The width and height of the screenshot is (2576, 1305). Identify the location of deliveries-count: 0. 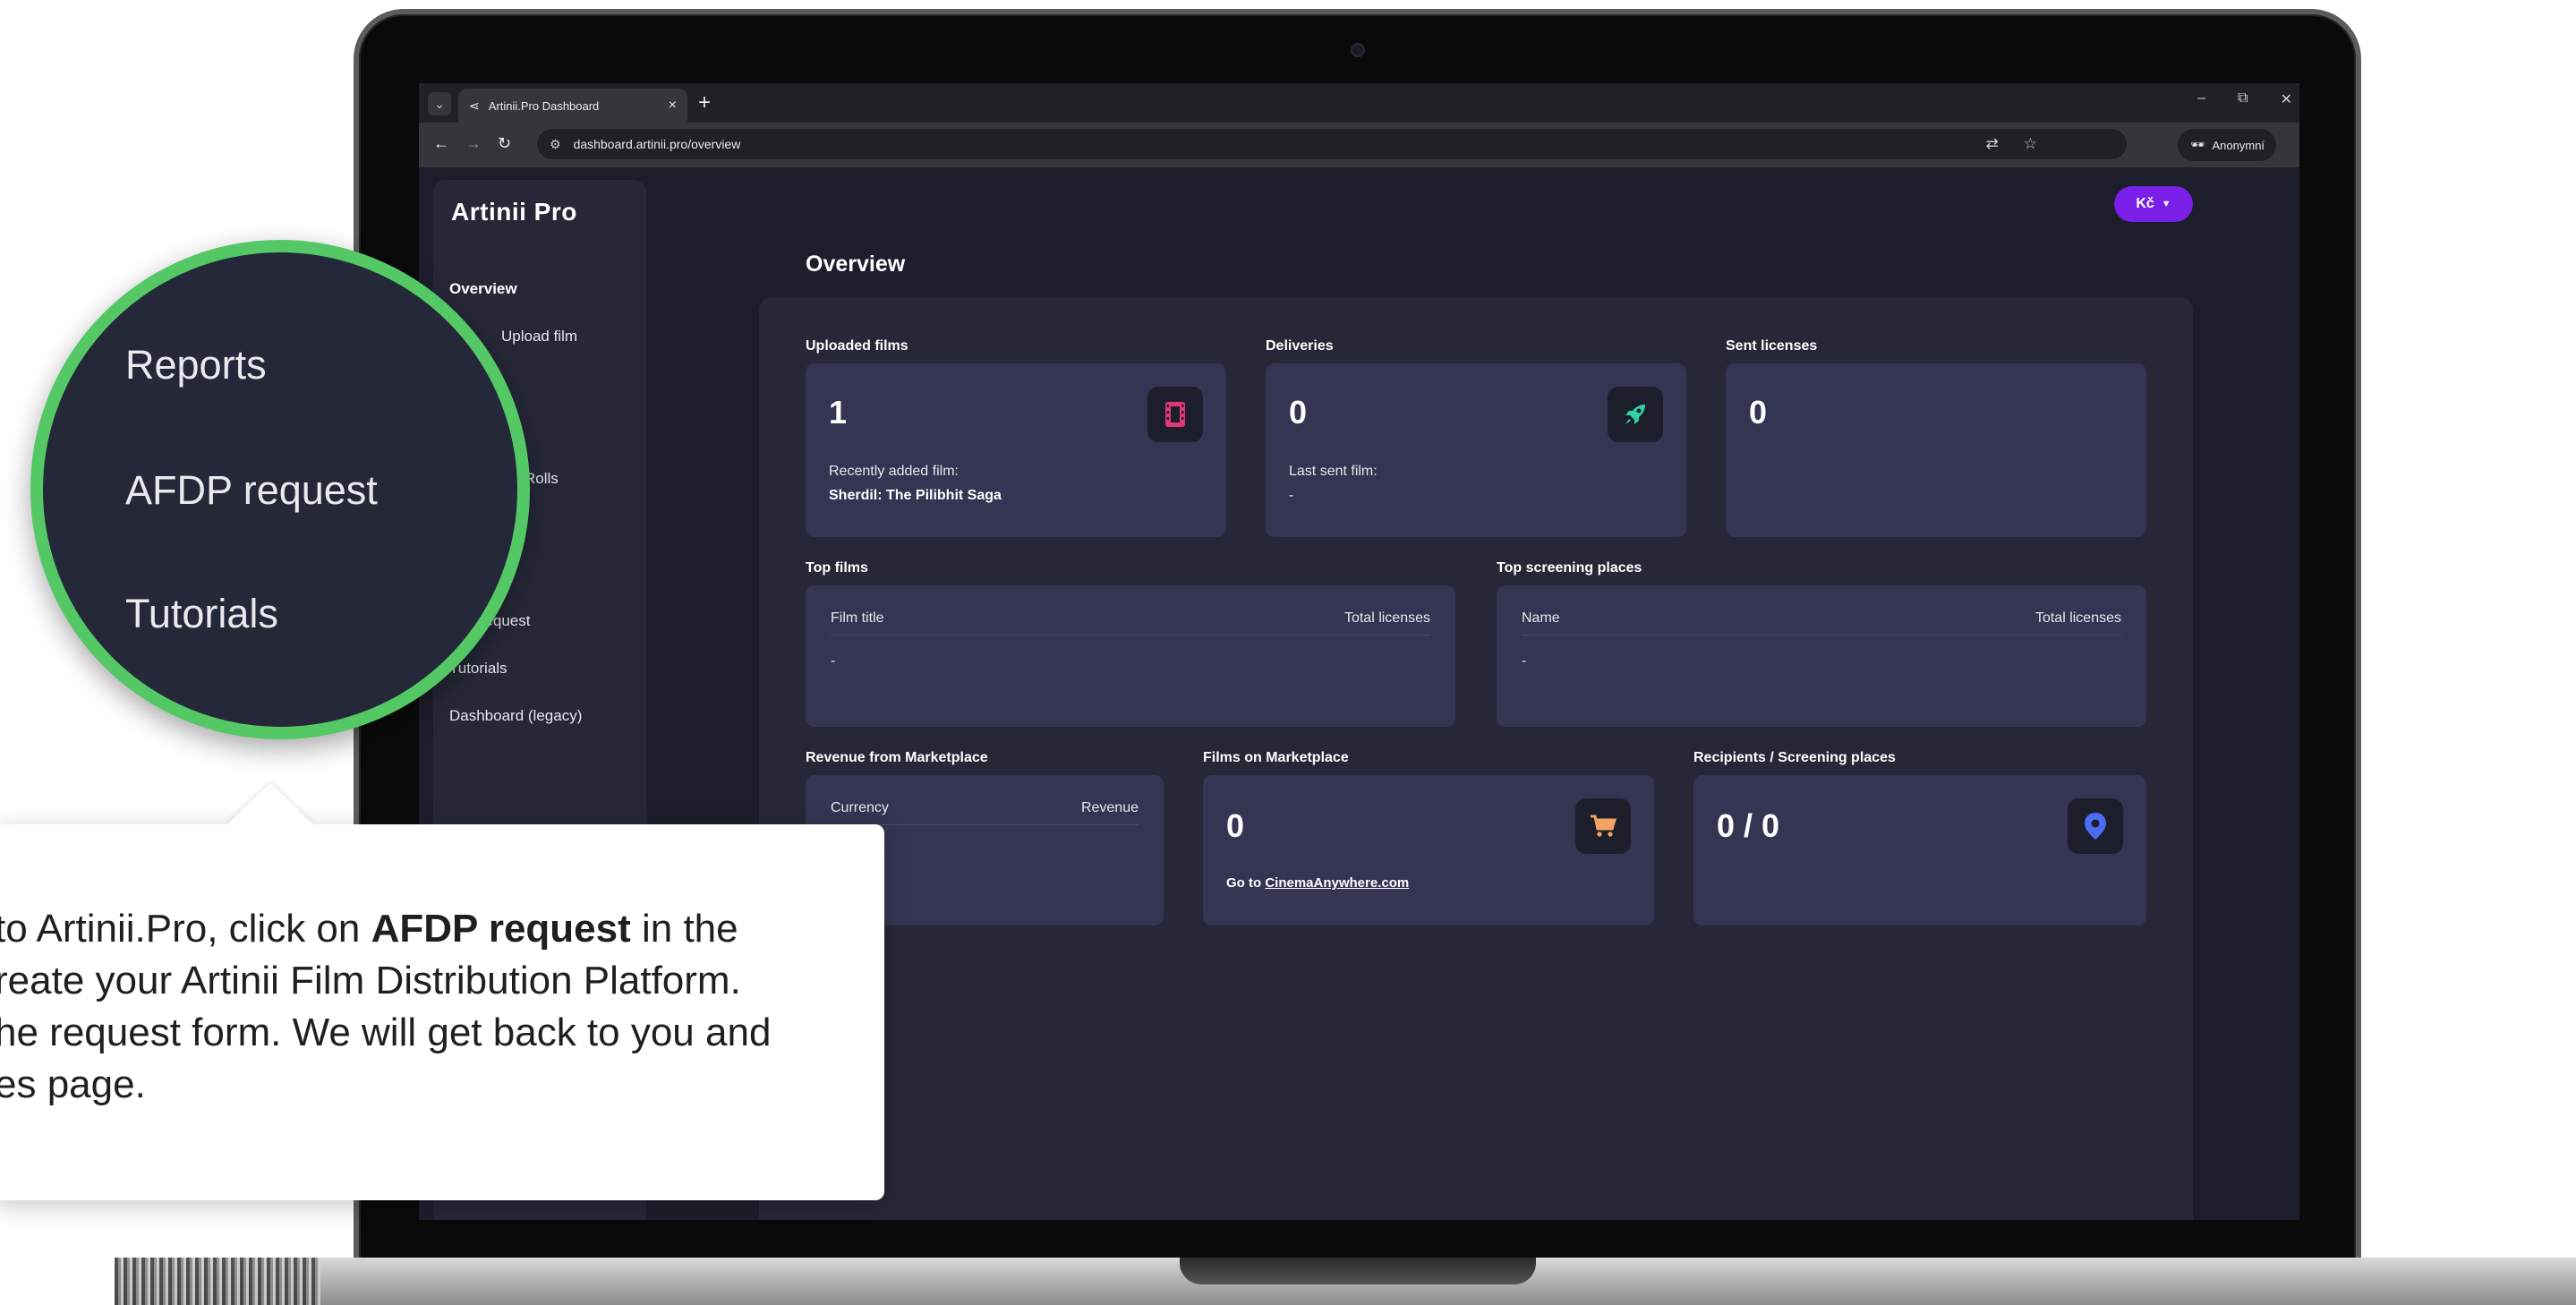
(1298, 412).